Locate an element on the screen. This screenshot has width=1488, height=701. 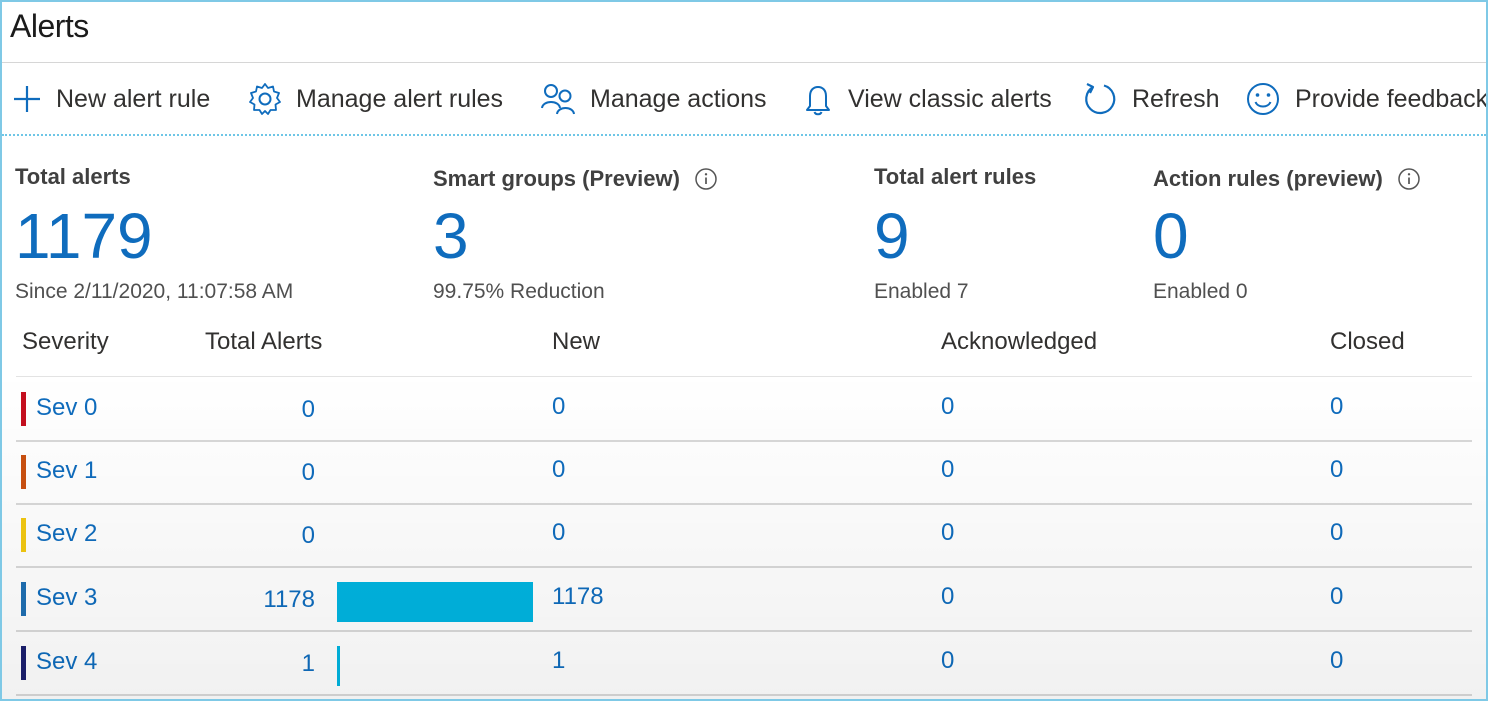
smart-groups-label: Smart groups (Preview) is located at coordinates (556, 178).